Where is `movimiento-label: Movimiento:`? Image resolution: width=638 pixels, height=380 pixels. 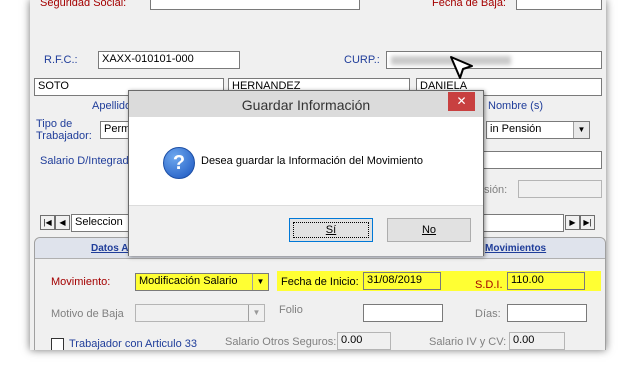 movimiento-label: Movimiento: is located at coordinates (81, 282).